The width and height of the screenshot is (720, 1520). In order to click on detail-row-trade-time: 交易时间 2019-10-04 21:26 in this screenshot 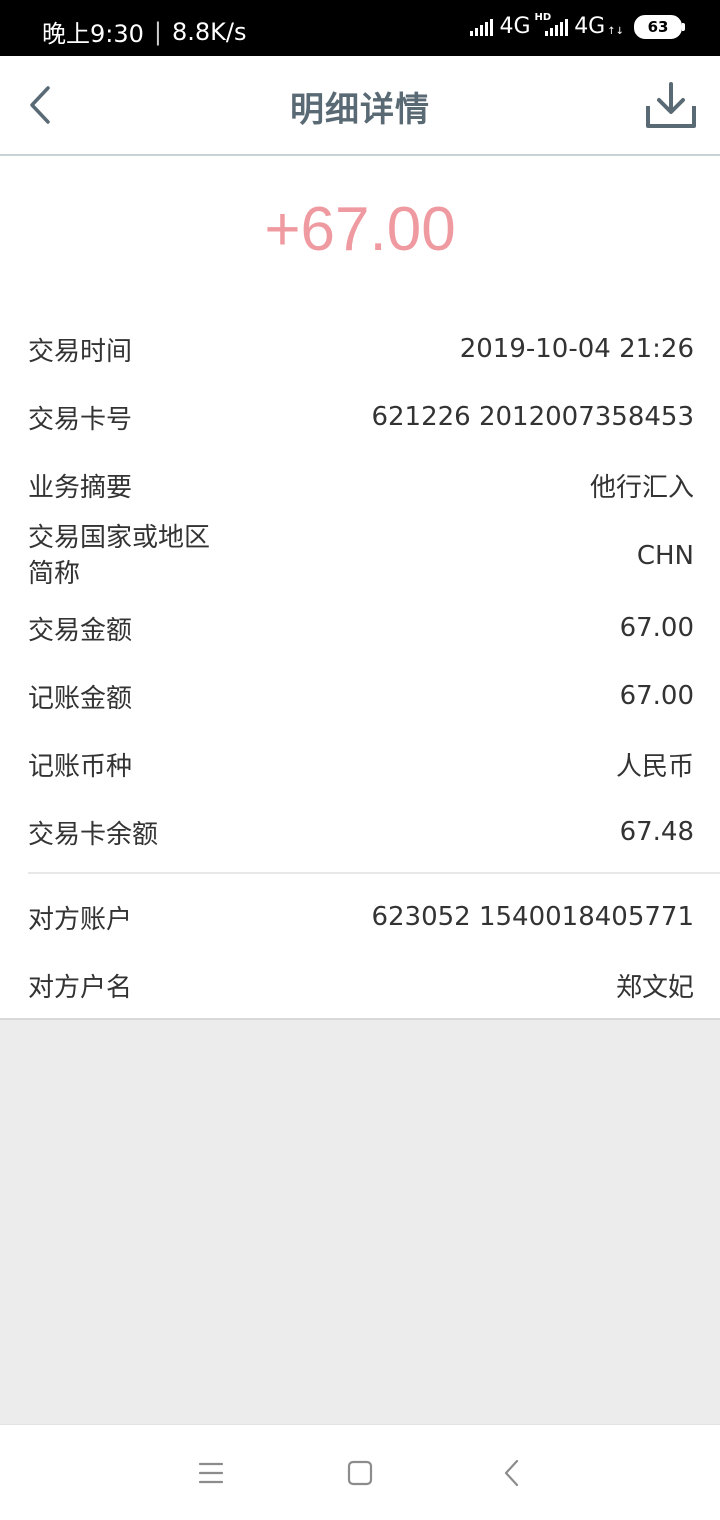, I will do `click(361, 349)`.